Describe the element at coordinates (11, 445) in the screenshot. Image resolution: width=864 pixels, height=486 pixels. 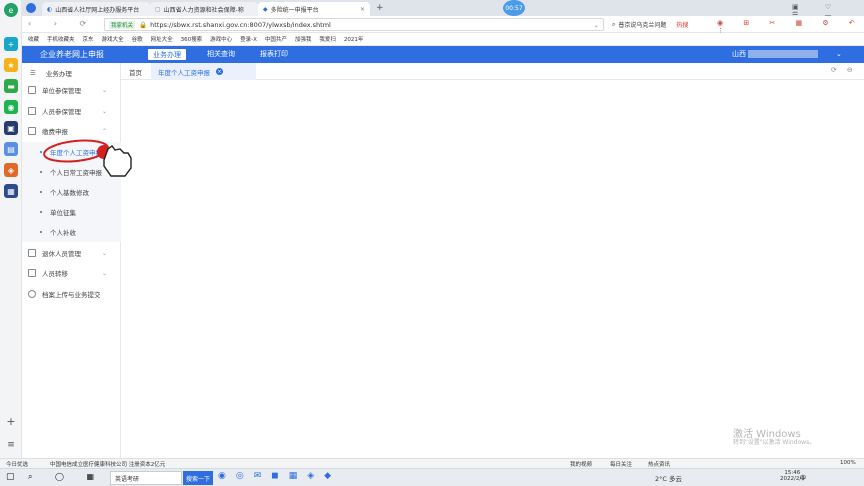
I see `menu-icon: ≡` at that location.